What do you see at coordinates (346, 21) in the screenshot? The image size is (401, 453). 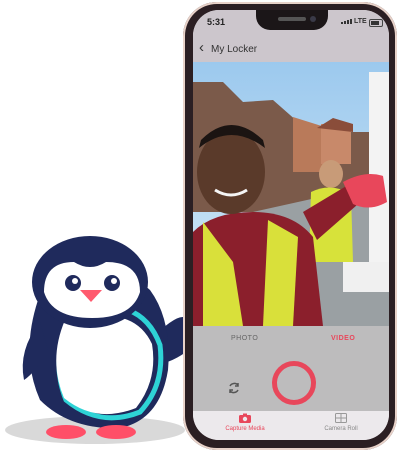 I see `signal-bars-icon` at bounding box center [346, 21].